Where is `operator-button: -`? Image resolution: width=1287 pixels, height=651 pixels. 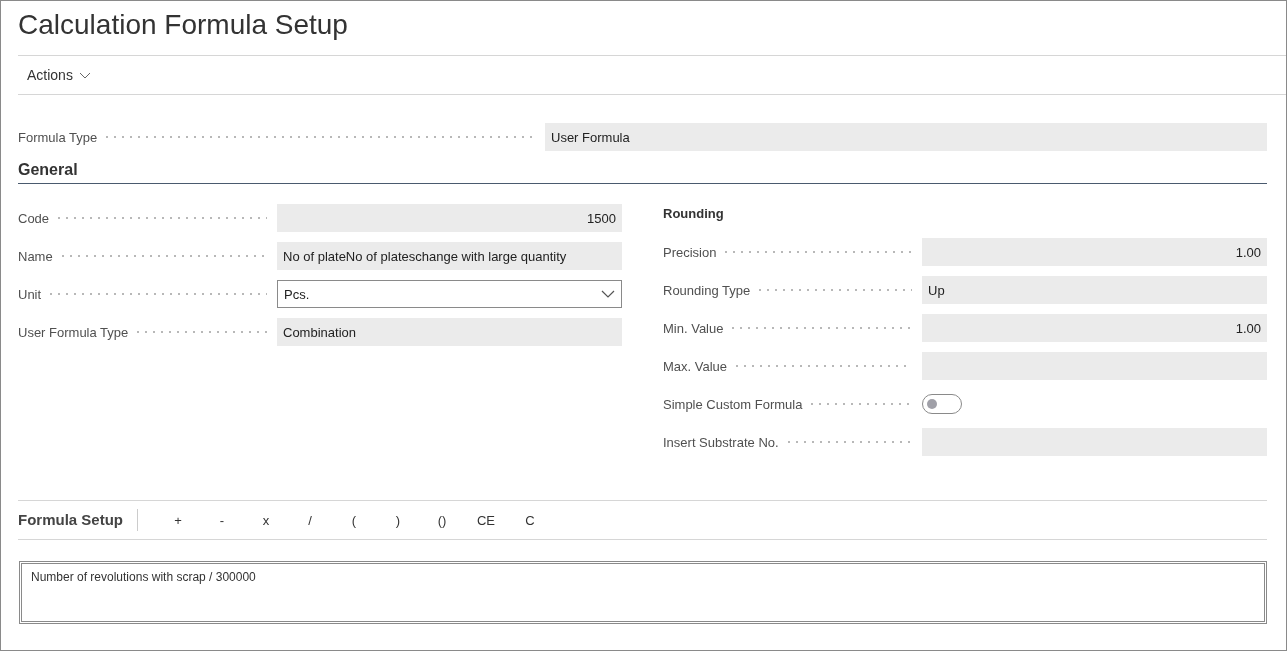
operator-button: - is located at coordinates (222, 520).